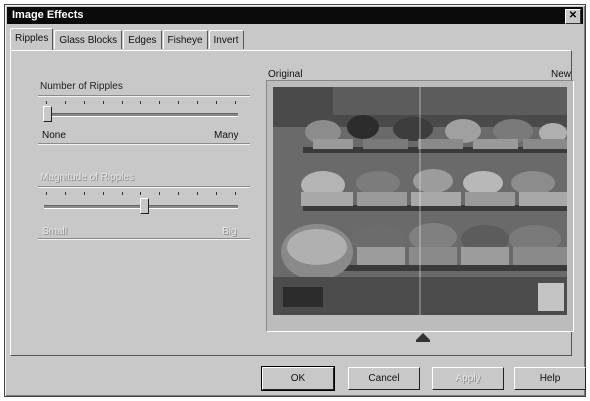 This screenshot has width=590, height=401. I want to click on tab-glass-blocks-label: Glass Blocks, so click(88, 40).